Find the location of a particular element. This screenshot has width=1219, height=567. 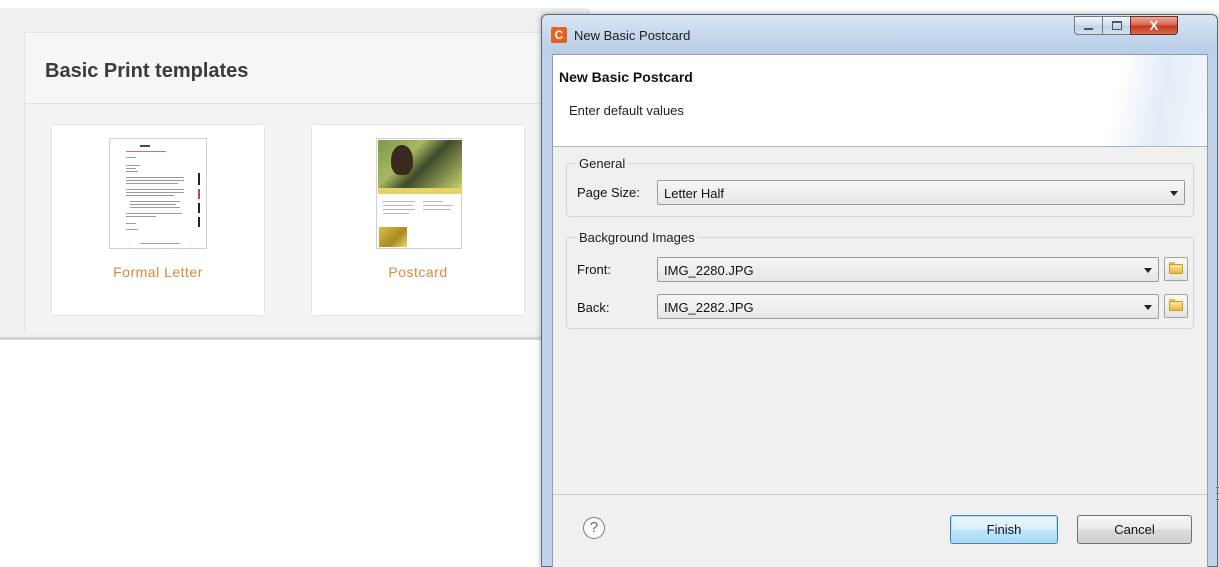

footer-divider is located at coordinates (880, 494).